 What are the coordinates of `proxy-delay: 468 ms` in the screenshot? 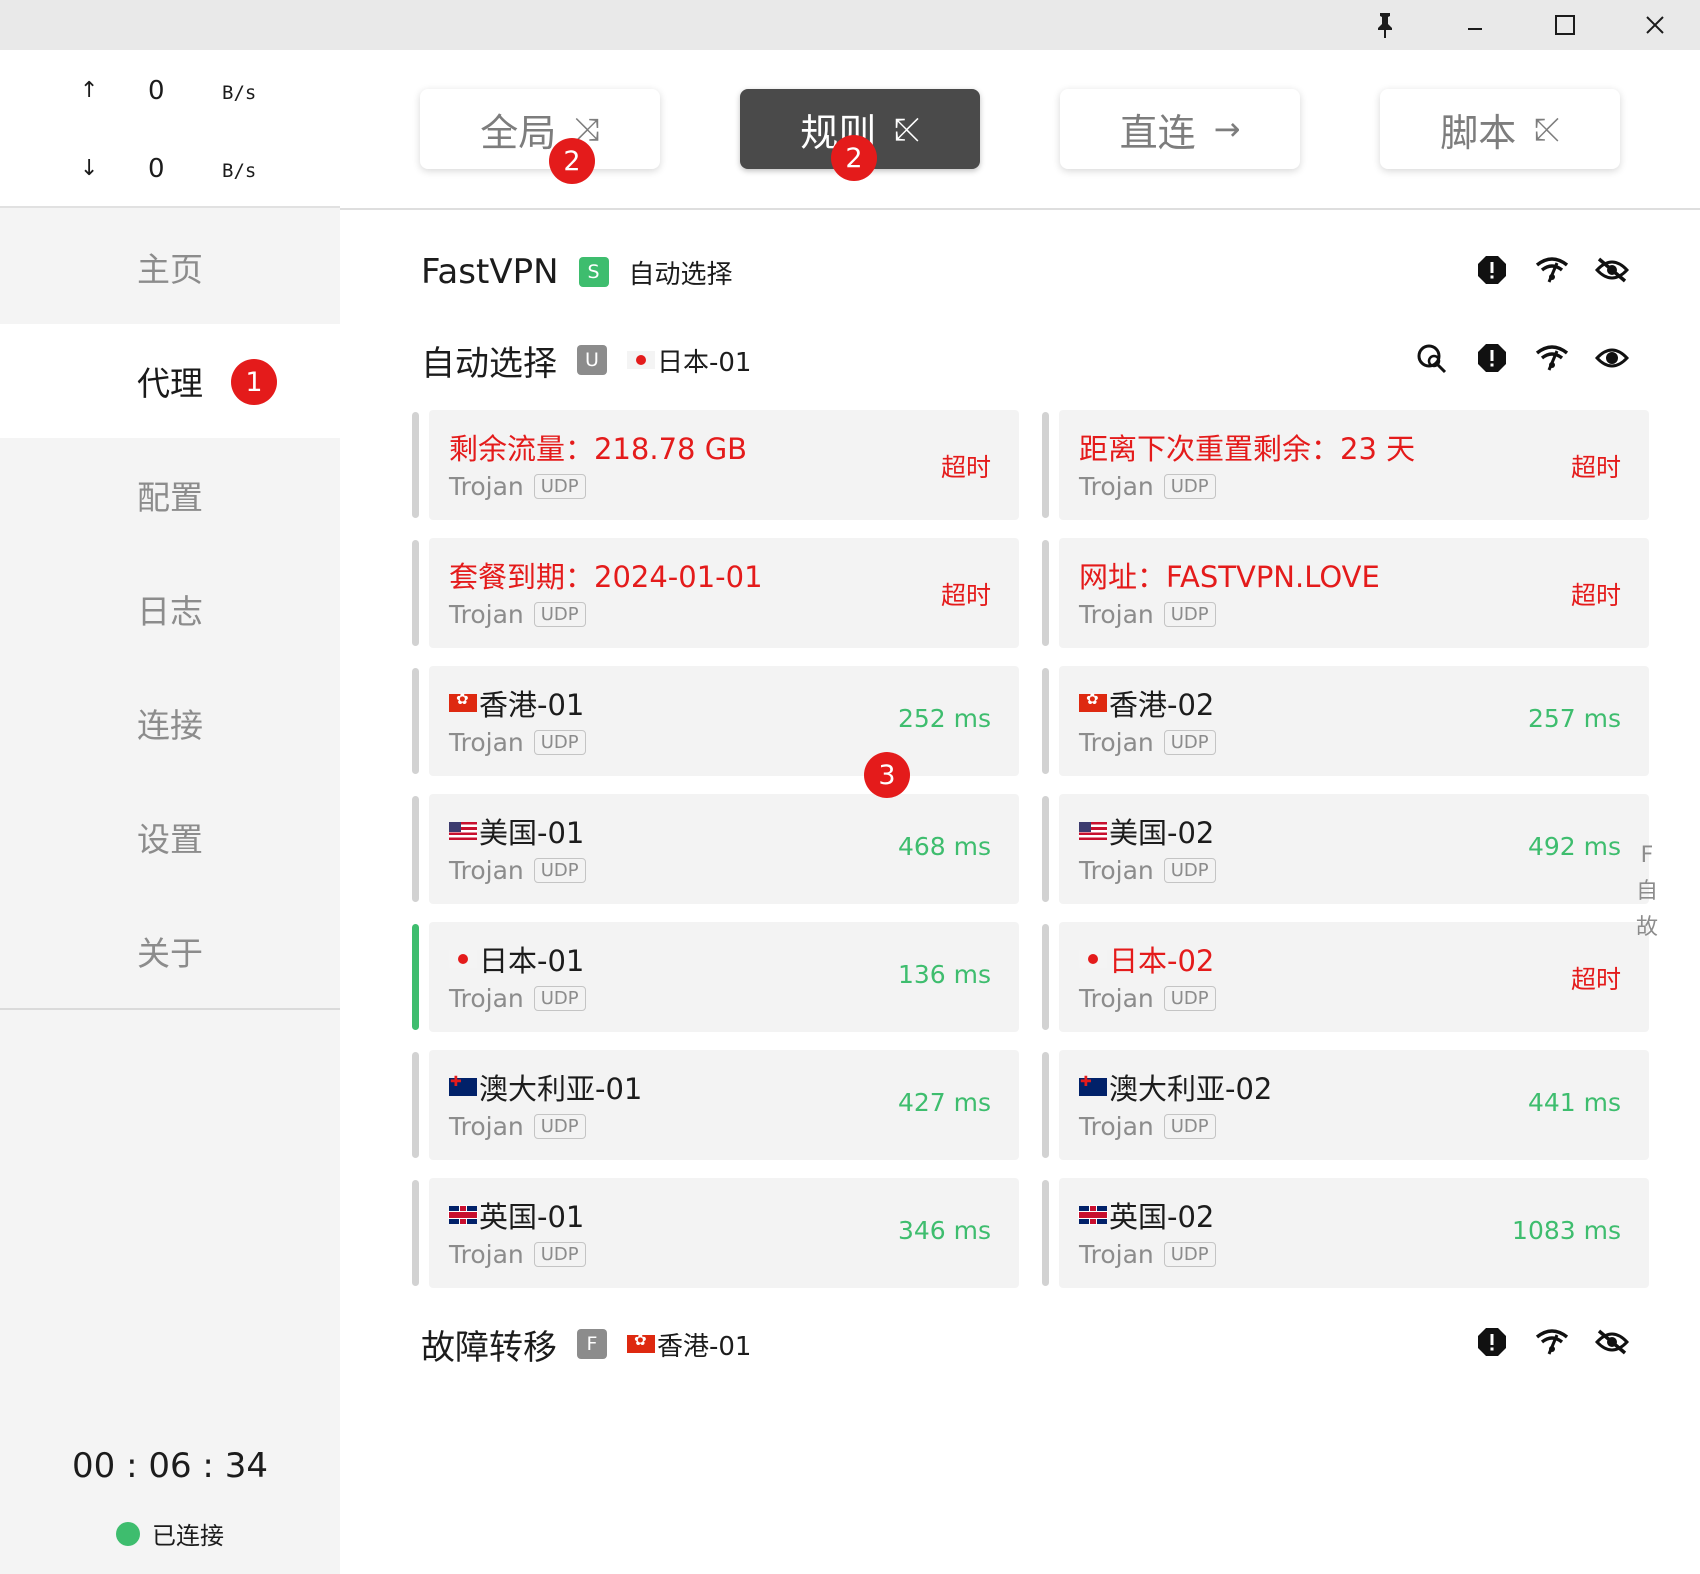 It's located at (944, 846).